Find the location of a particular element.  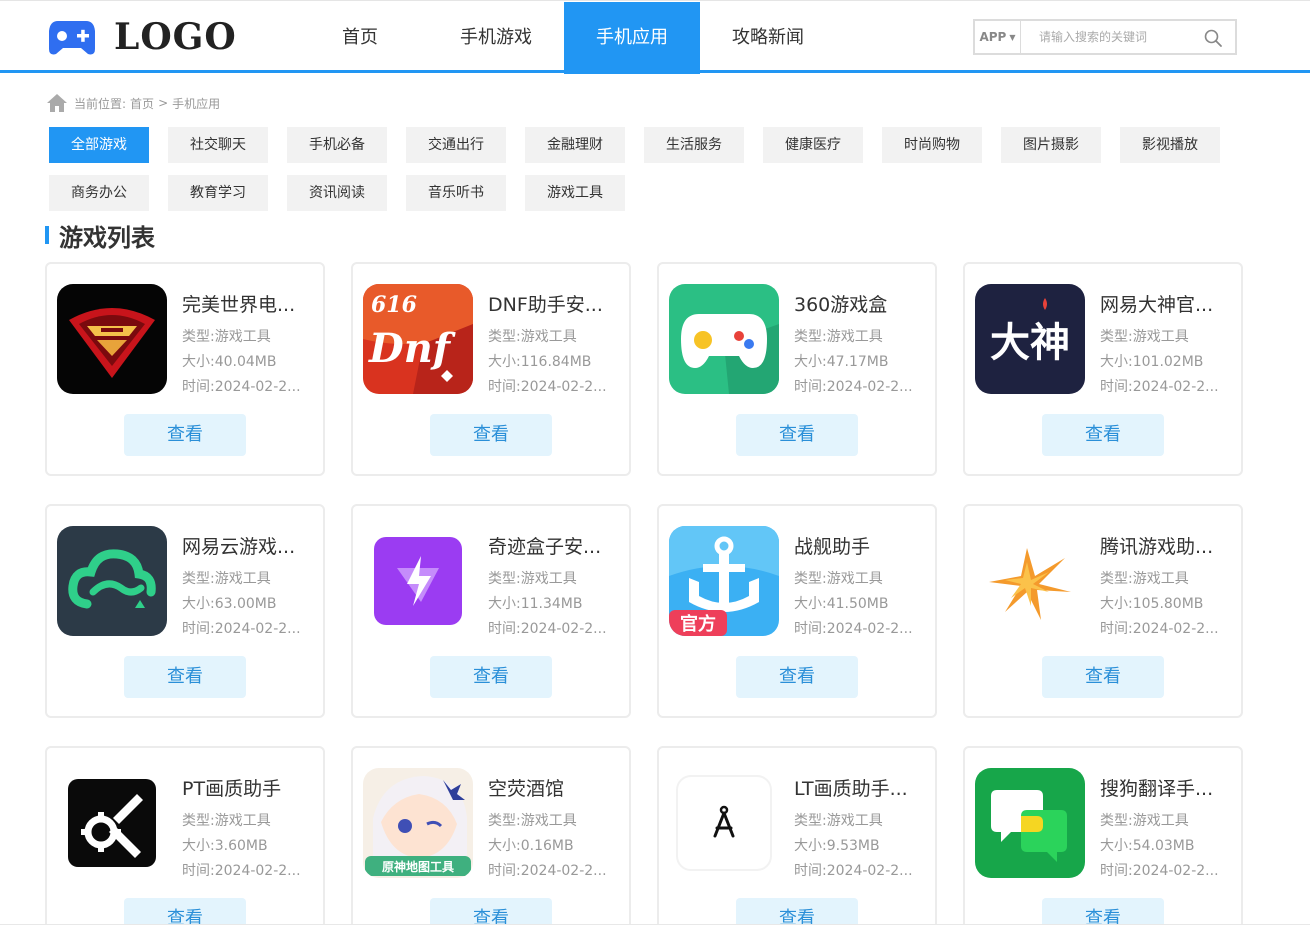

compass-icon is located at coordinates (724, 823).